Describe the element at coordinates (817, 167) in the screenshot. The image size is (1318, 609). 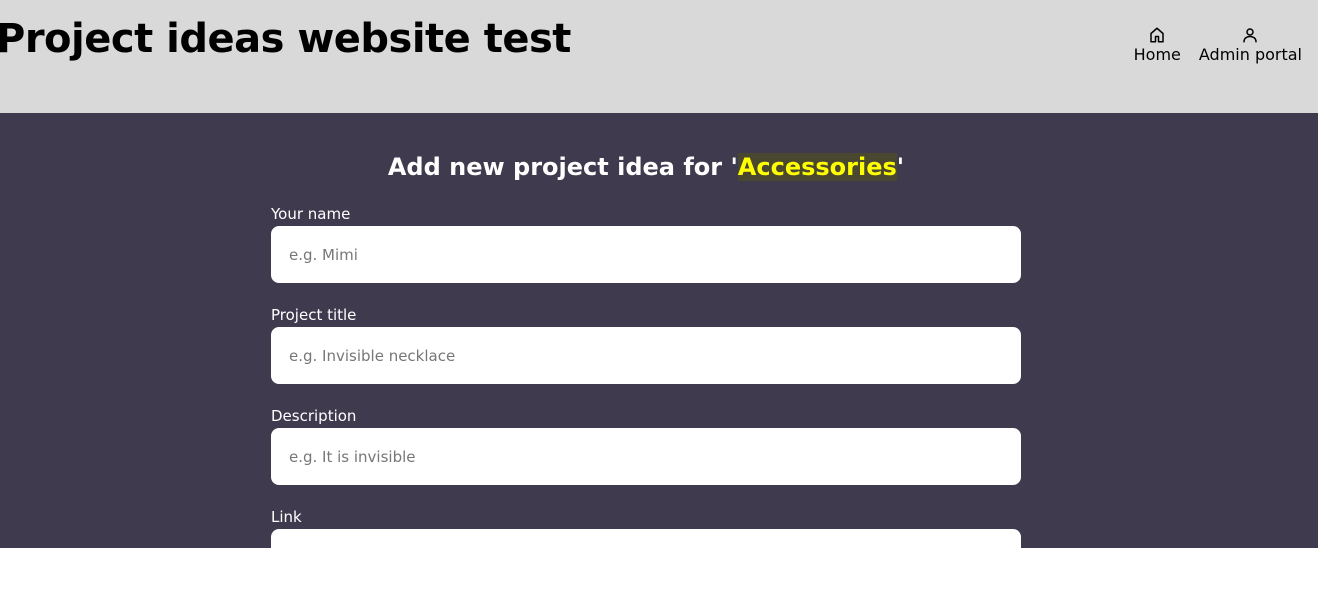
I see `category-name: Accessories` at that location.